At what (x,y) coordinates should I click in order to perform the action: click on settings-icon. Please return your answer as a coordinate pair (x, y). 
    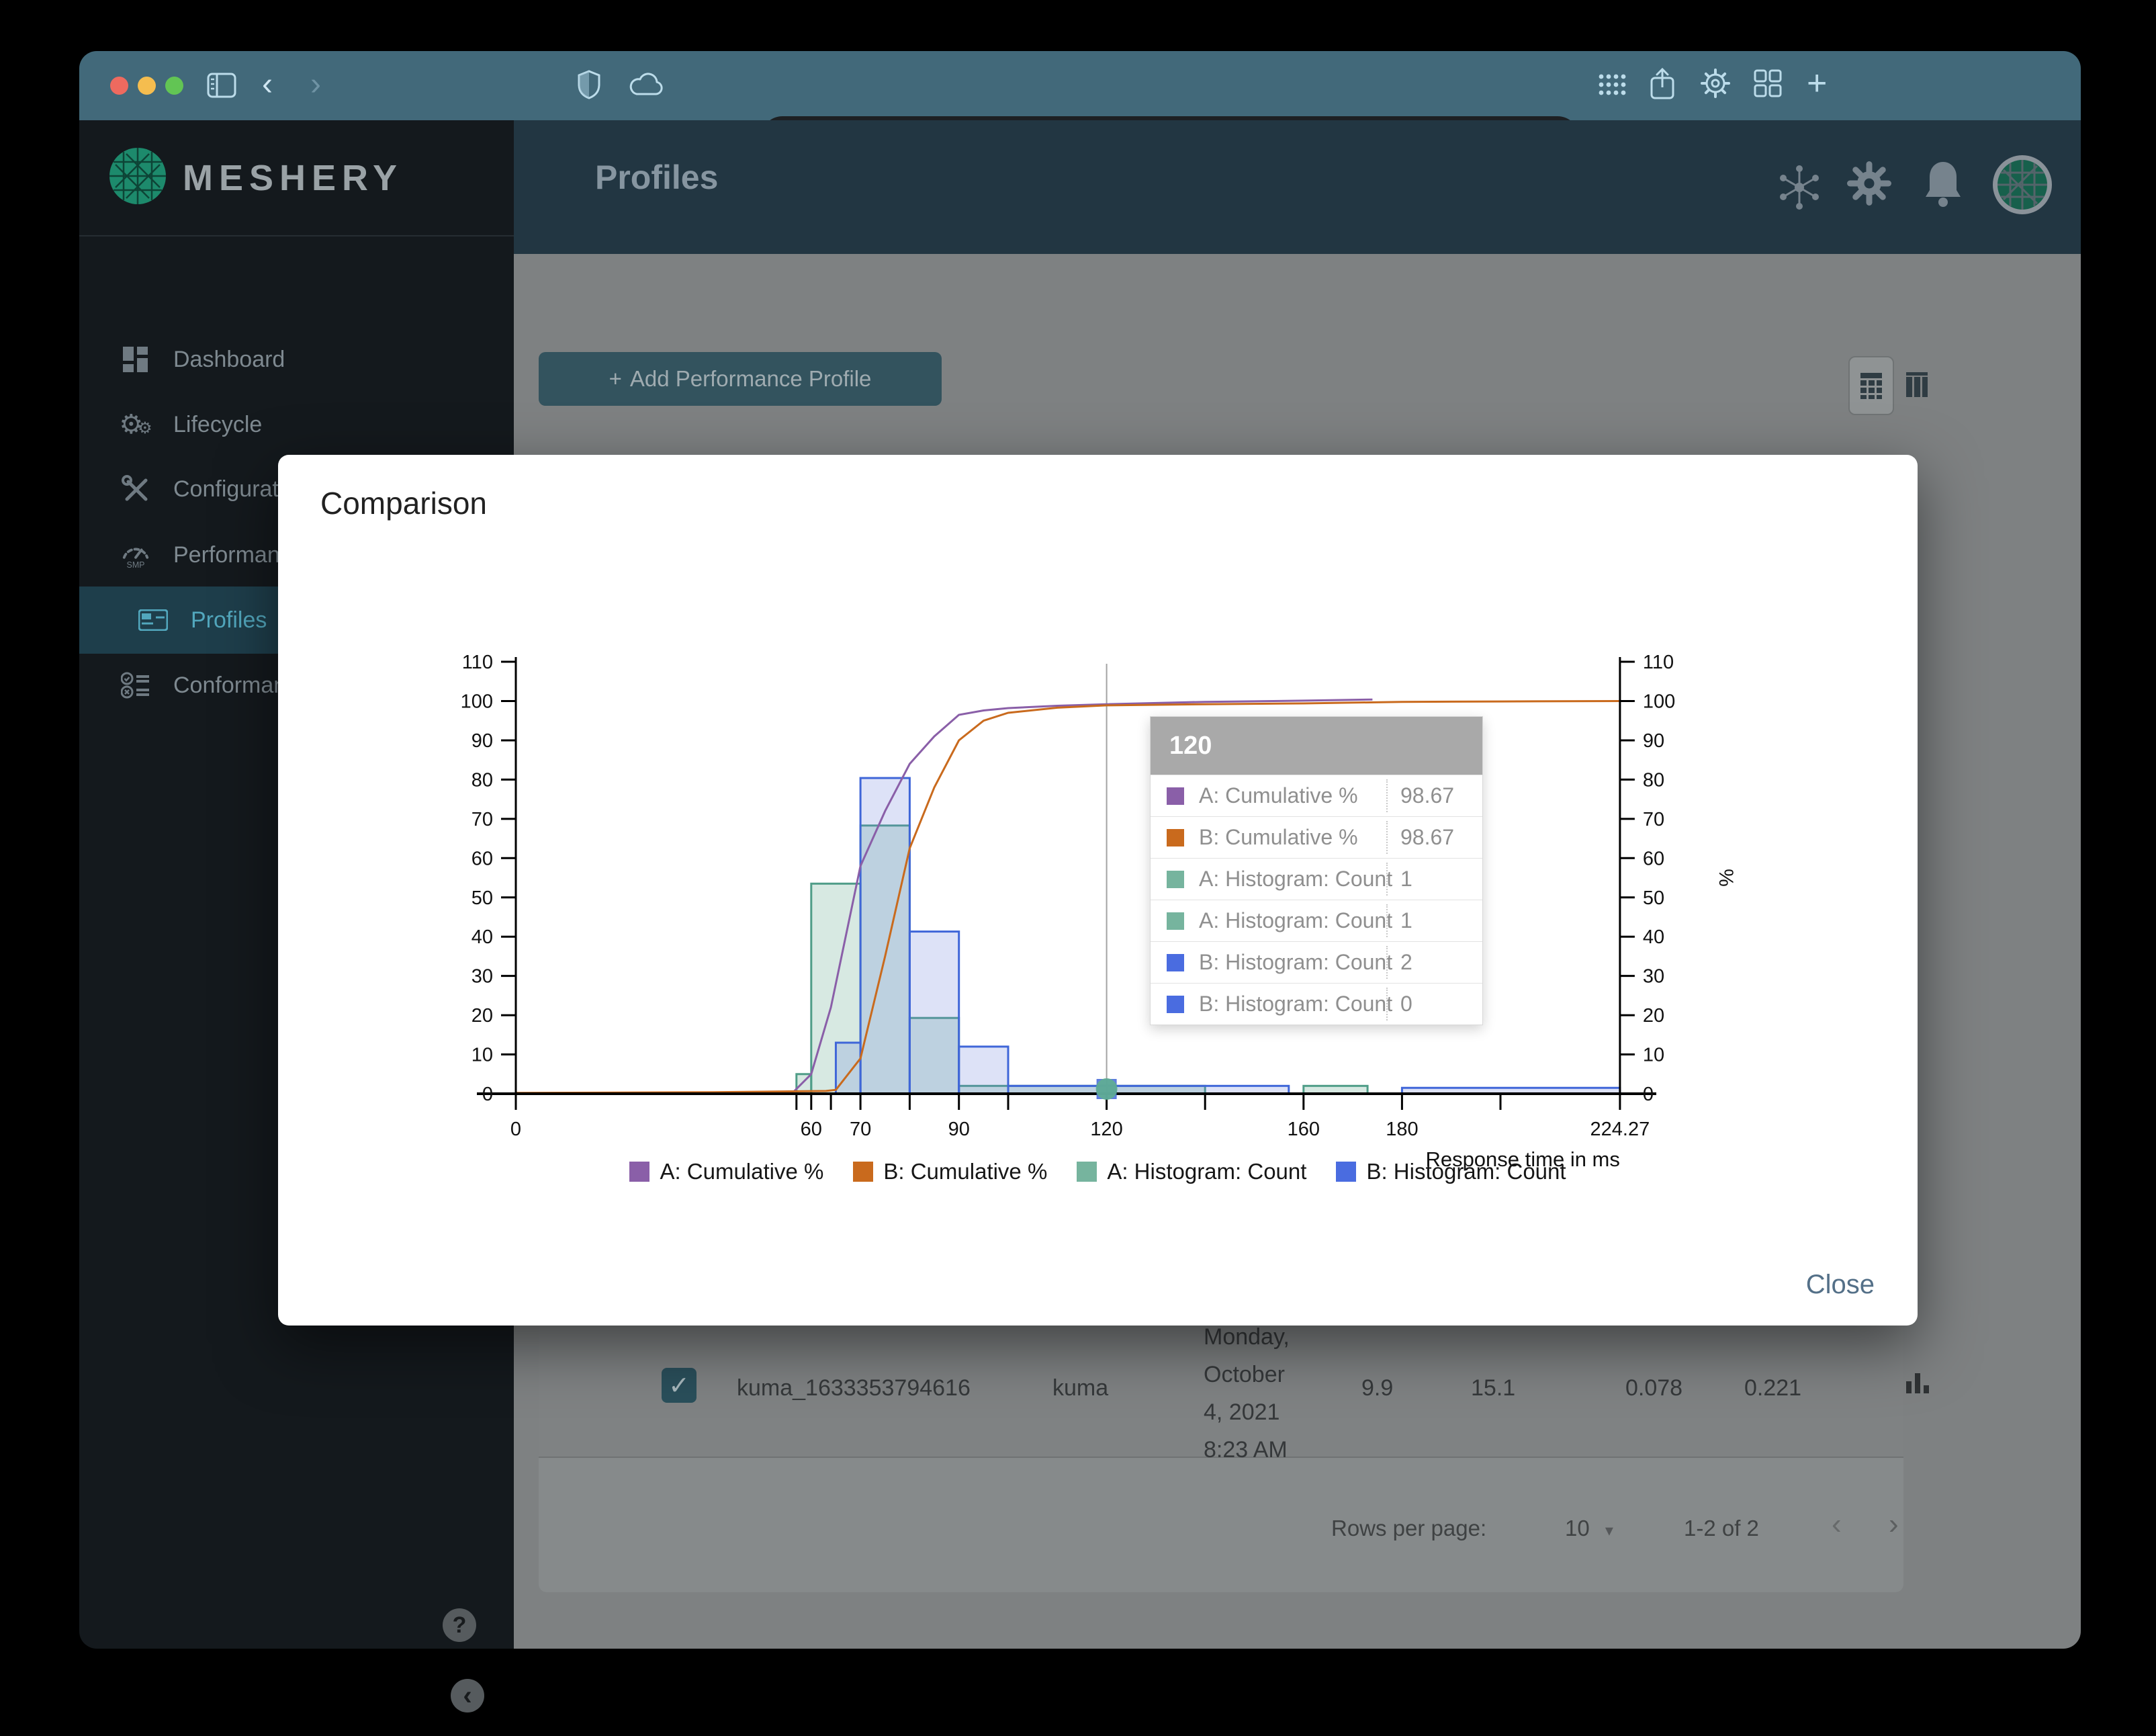
    Looking at the image, I should click on (1869, 185).